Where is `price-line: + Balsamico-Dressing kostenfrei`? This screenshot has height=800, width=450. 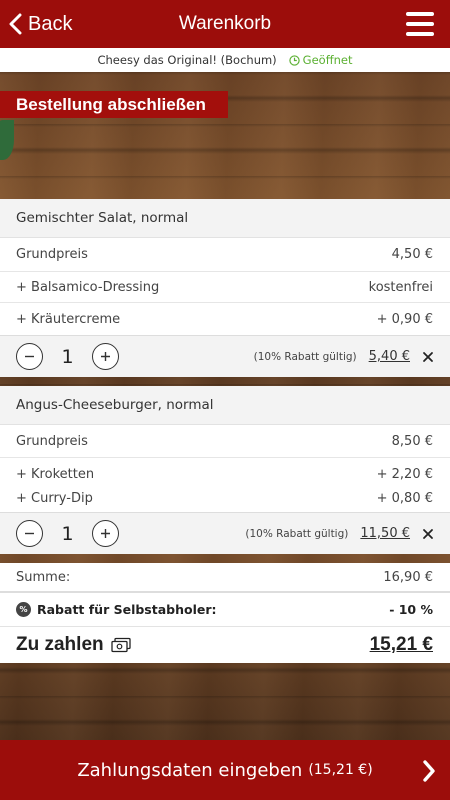 price-line: + Balsamico-Dressing kostenfrei is located at coordinates (225, 287).